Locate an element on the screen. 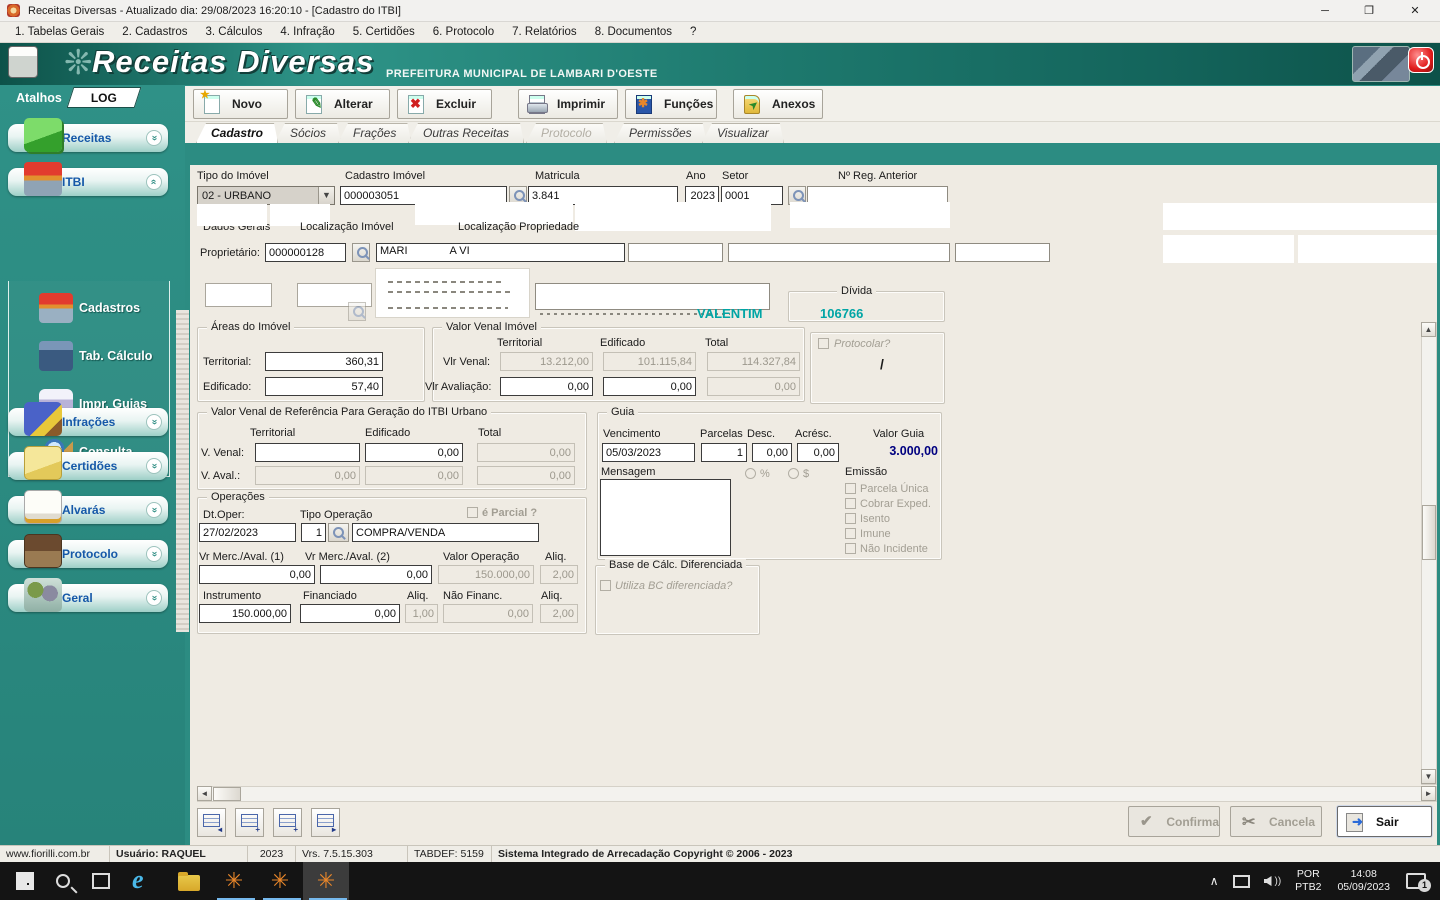  financiado-input is located at coordinates (350, 613).